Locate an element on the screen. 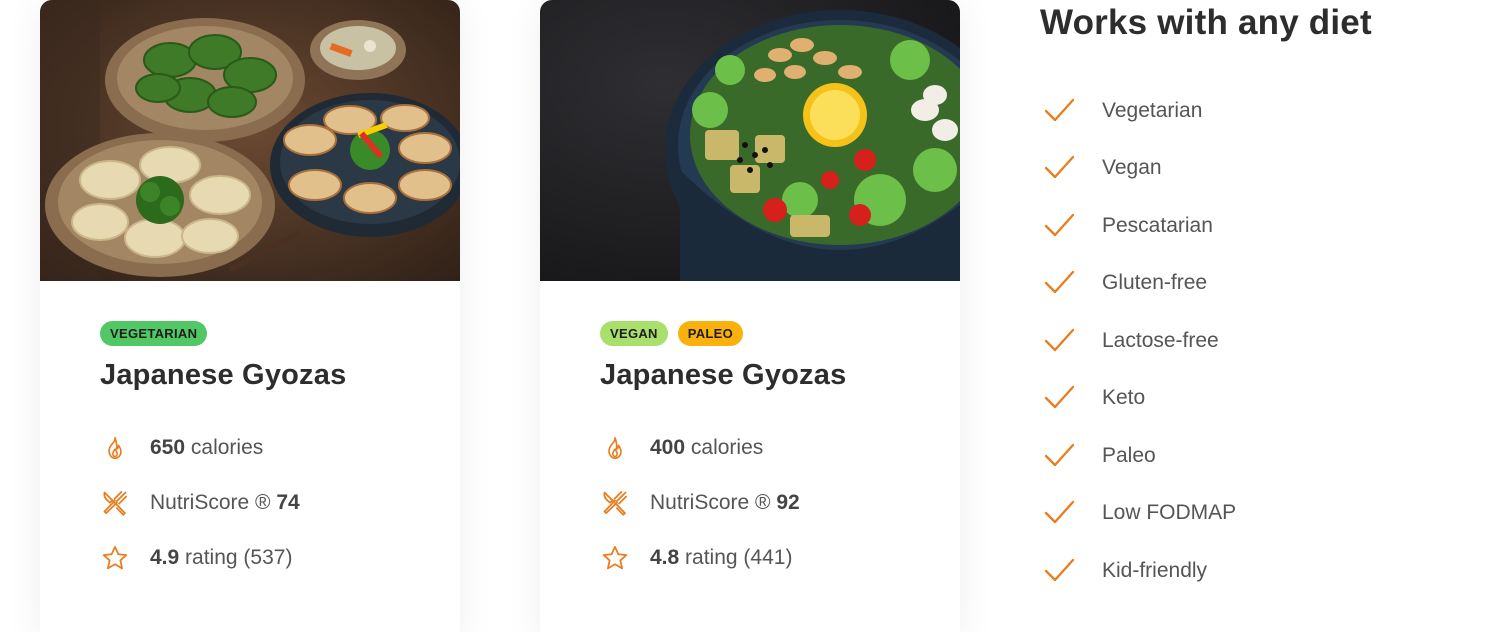  diet-item-label: Lactose-free is located at coordinates (1160, 340).